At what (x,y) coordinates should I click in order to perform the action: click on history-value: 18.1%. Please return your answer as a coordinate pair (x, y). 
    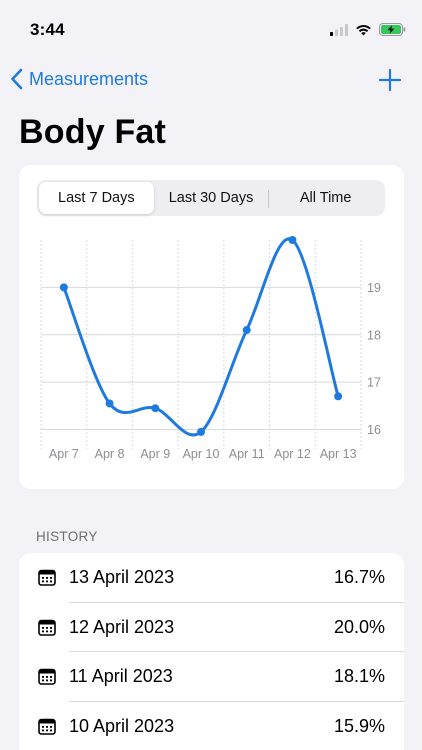
    Looking at the image, I should click on (359, 676).